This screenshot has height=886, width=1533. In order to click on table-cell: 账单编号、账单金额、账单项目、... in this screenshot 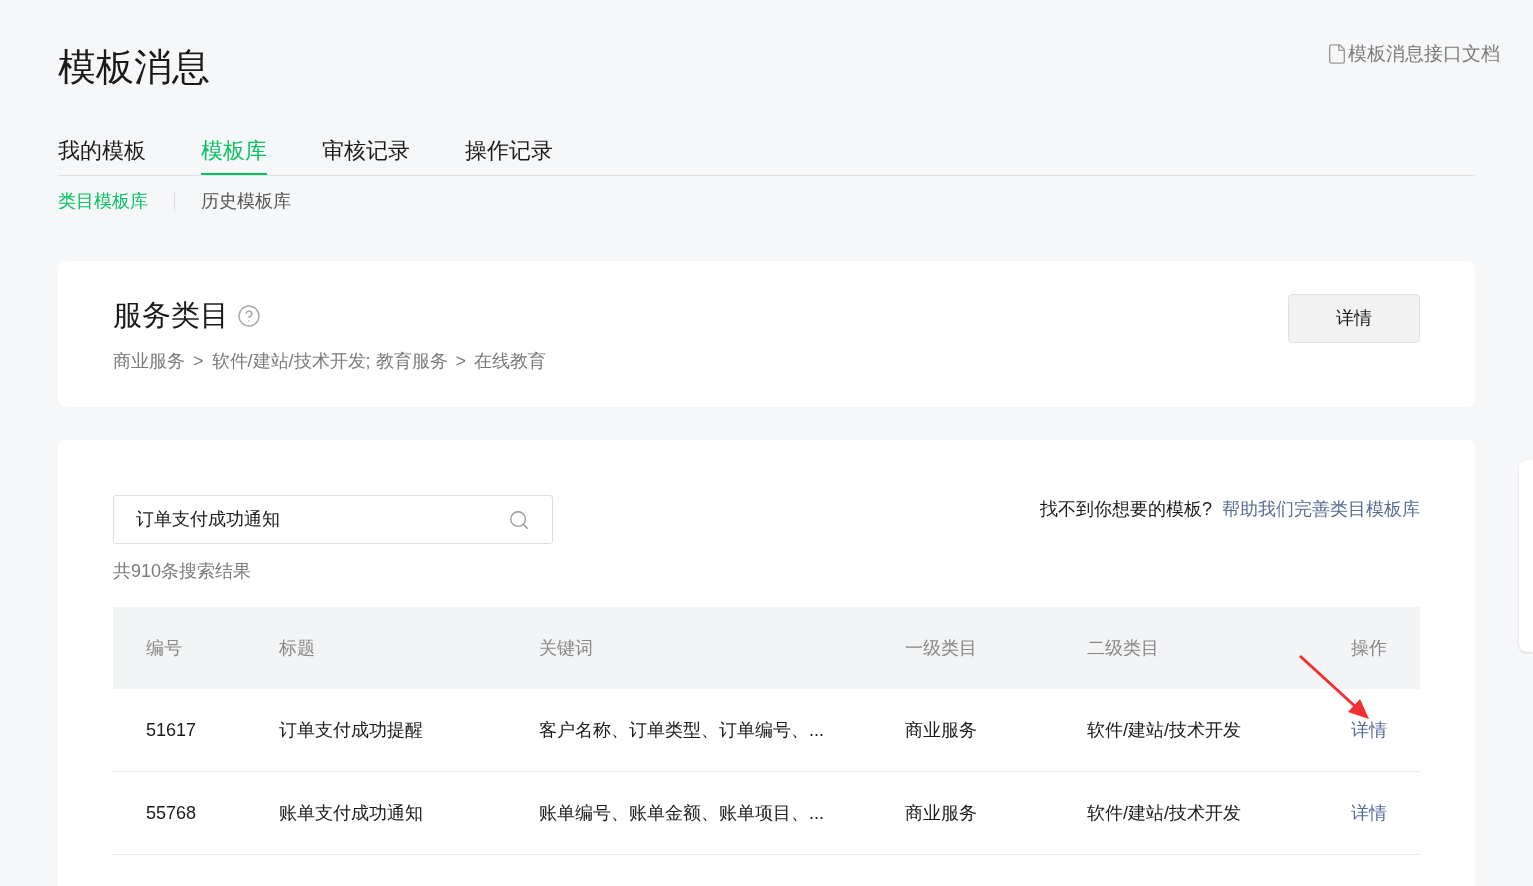, I will do `click(681, 812)`.